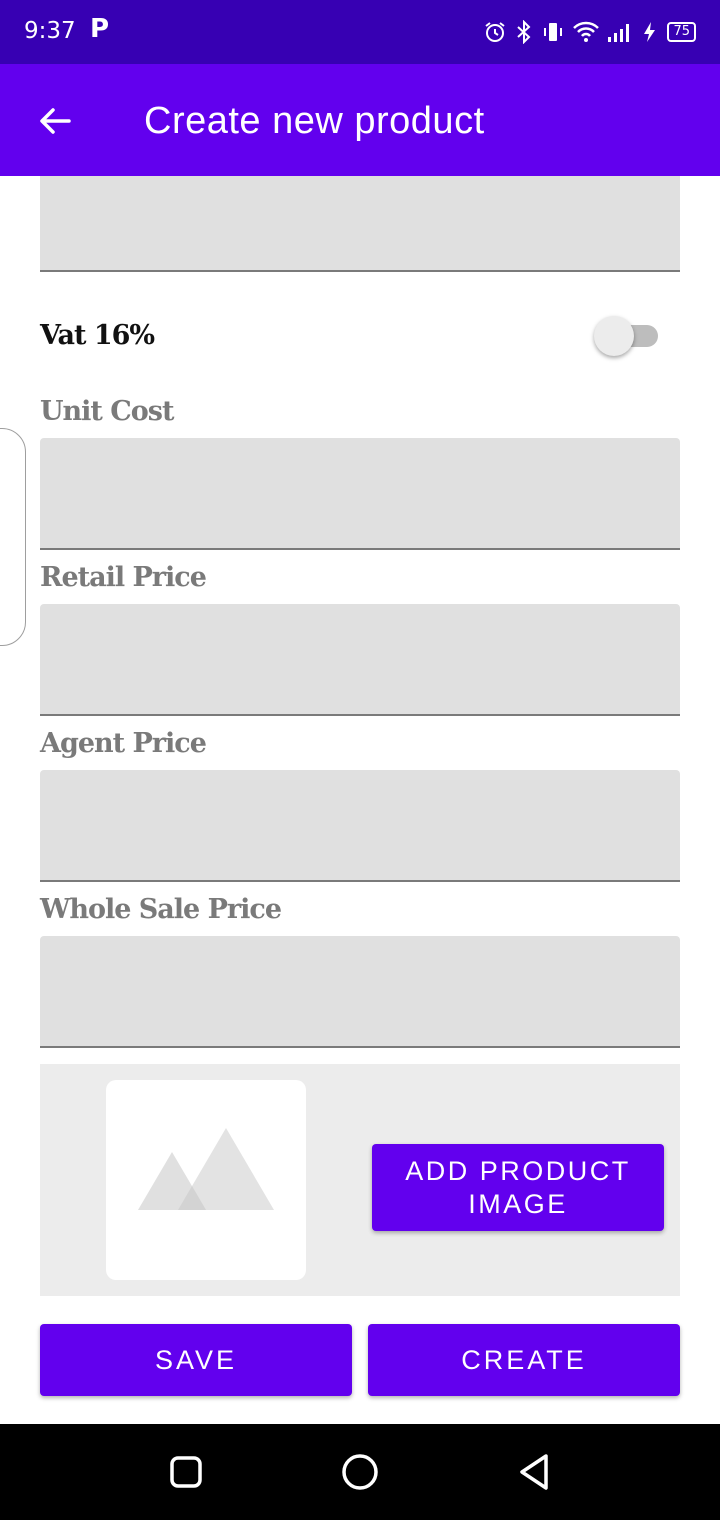 The width and height of the screenshot is (720, 1520). I want to click on side-drawer-handle, so click(13, 537).